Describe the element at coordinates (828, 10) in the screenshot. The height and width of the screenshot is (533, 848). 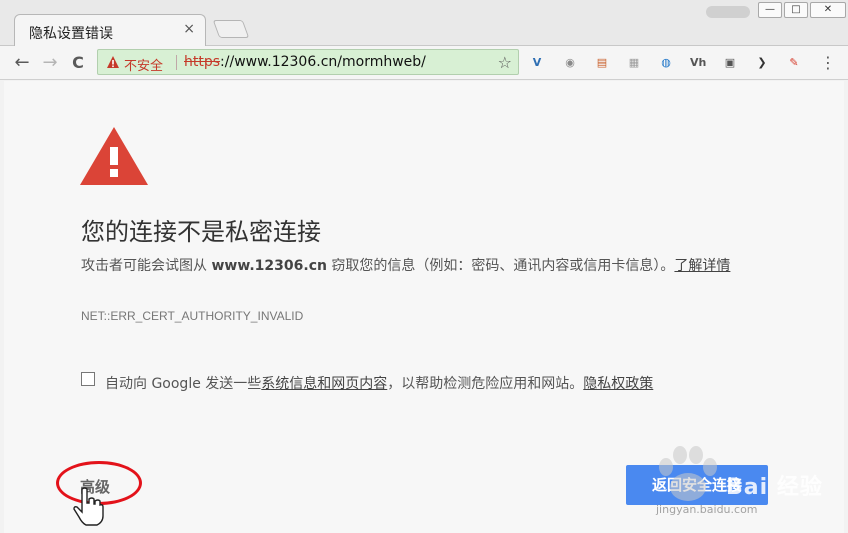
I see `close-window-button: ✕` at that location.